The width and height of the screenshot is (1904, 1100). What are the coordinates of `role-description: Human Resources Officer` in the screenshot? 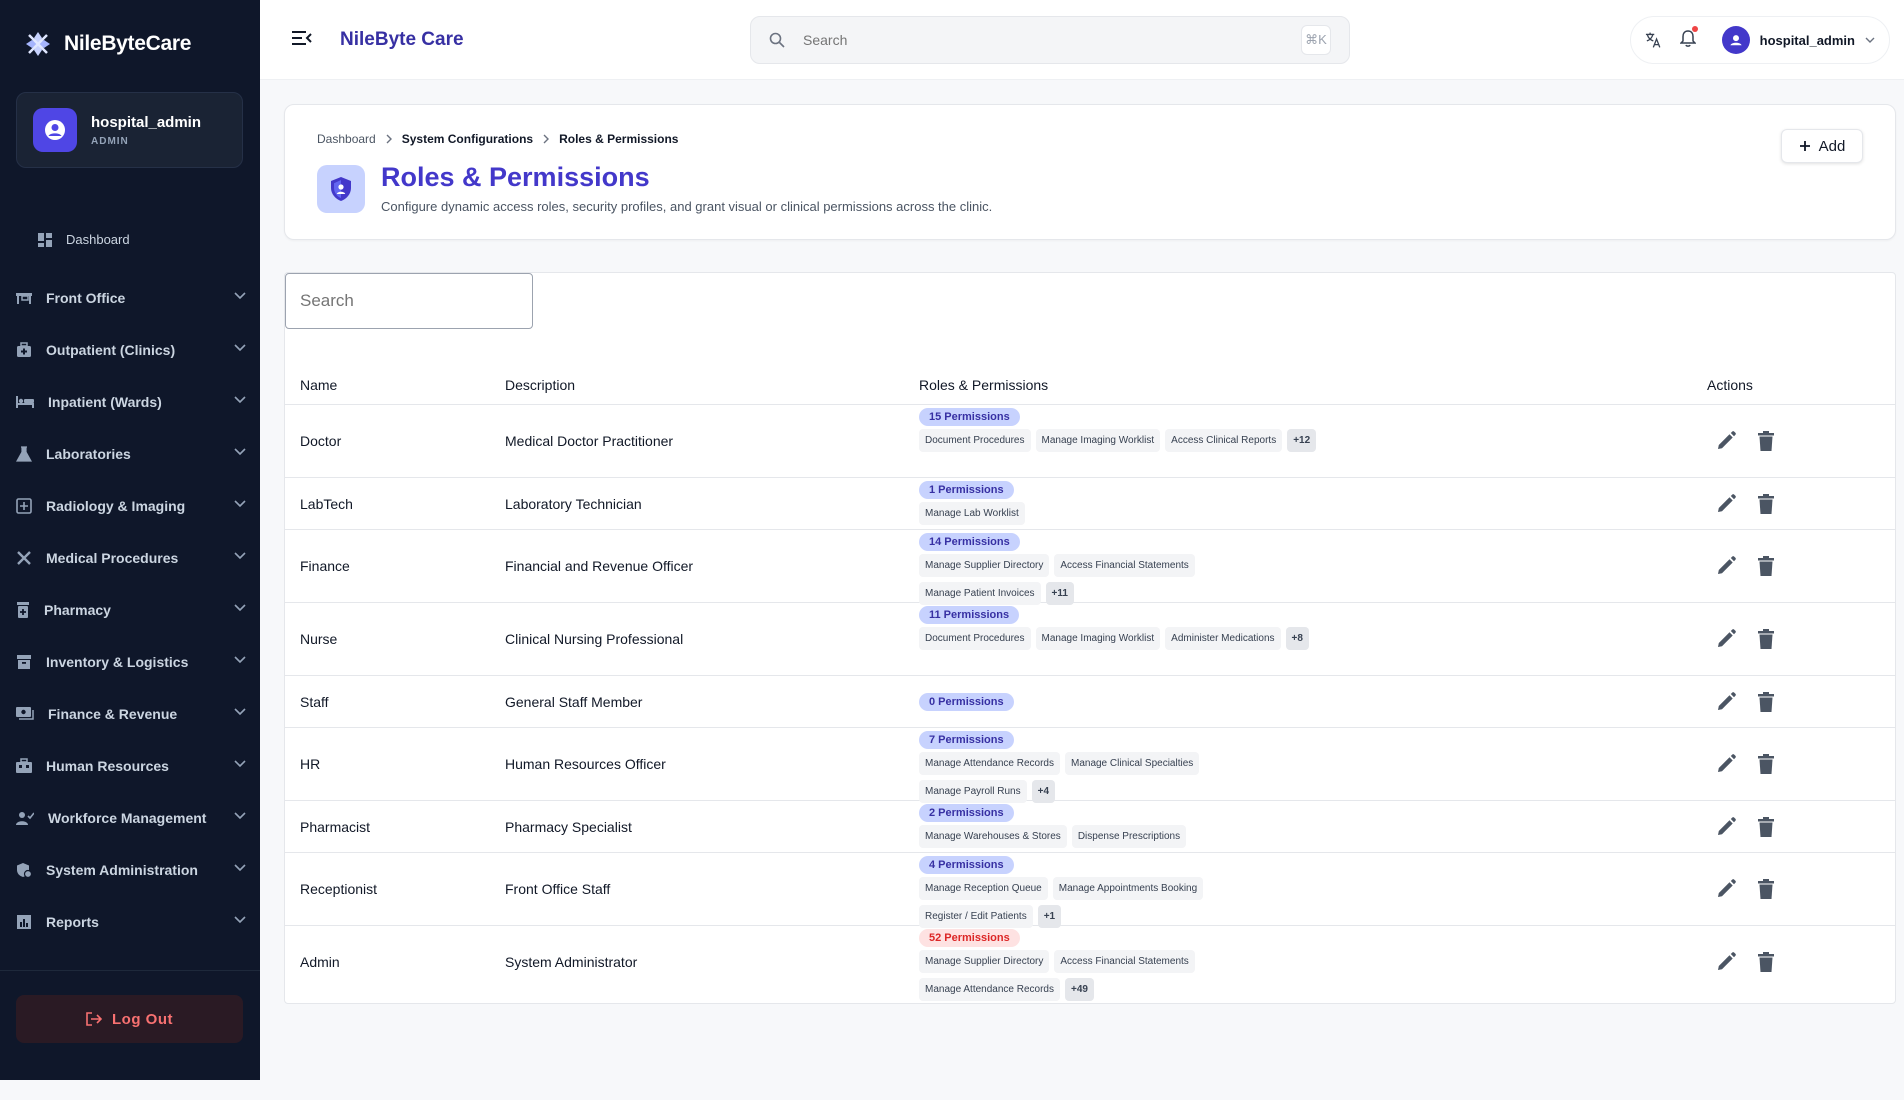 It's located at (585, 764).